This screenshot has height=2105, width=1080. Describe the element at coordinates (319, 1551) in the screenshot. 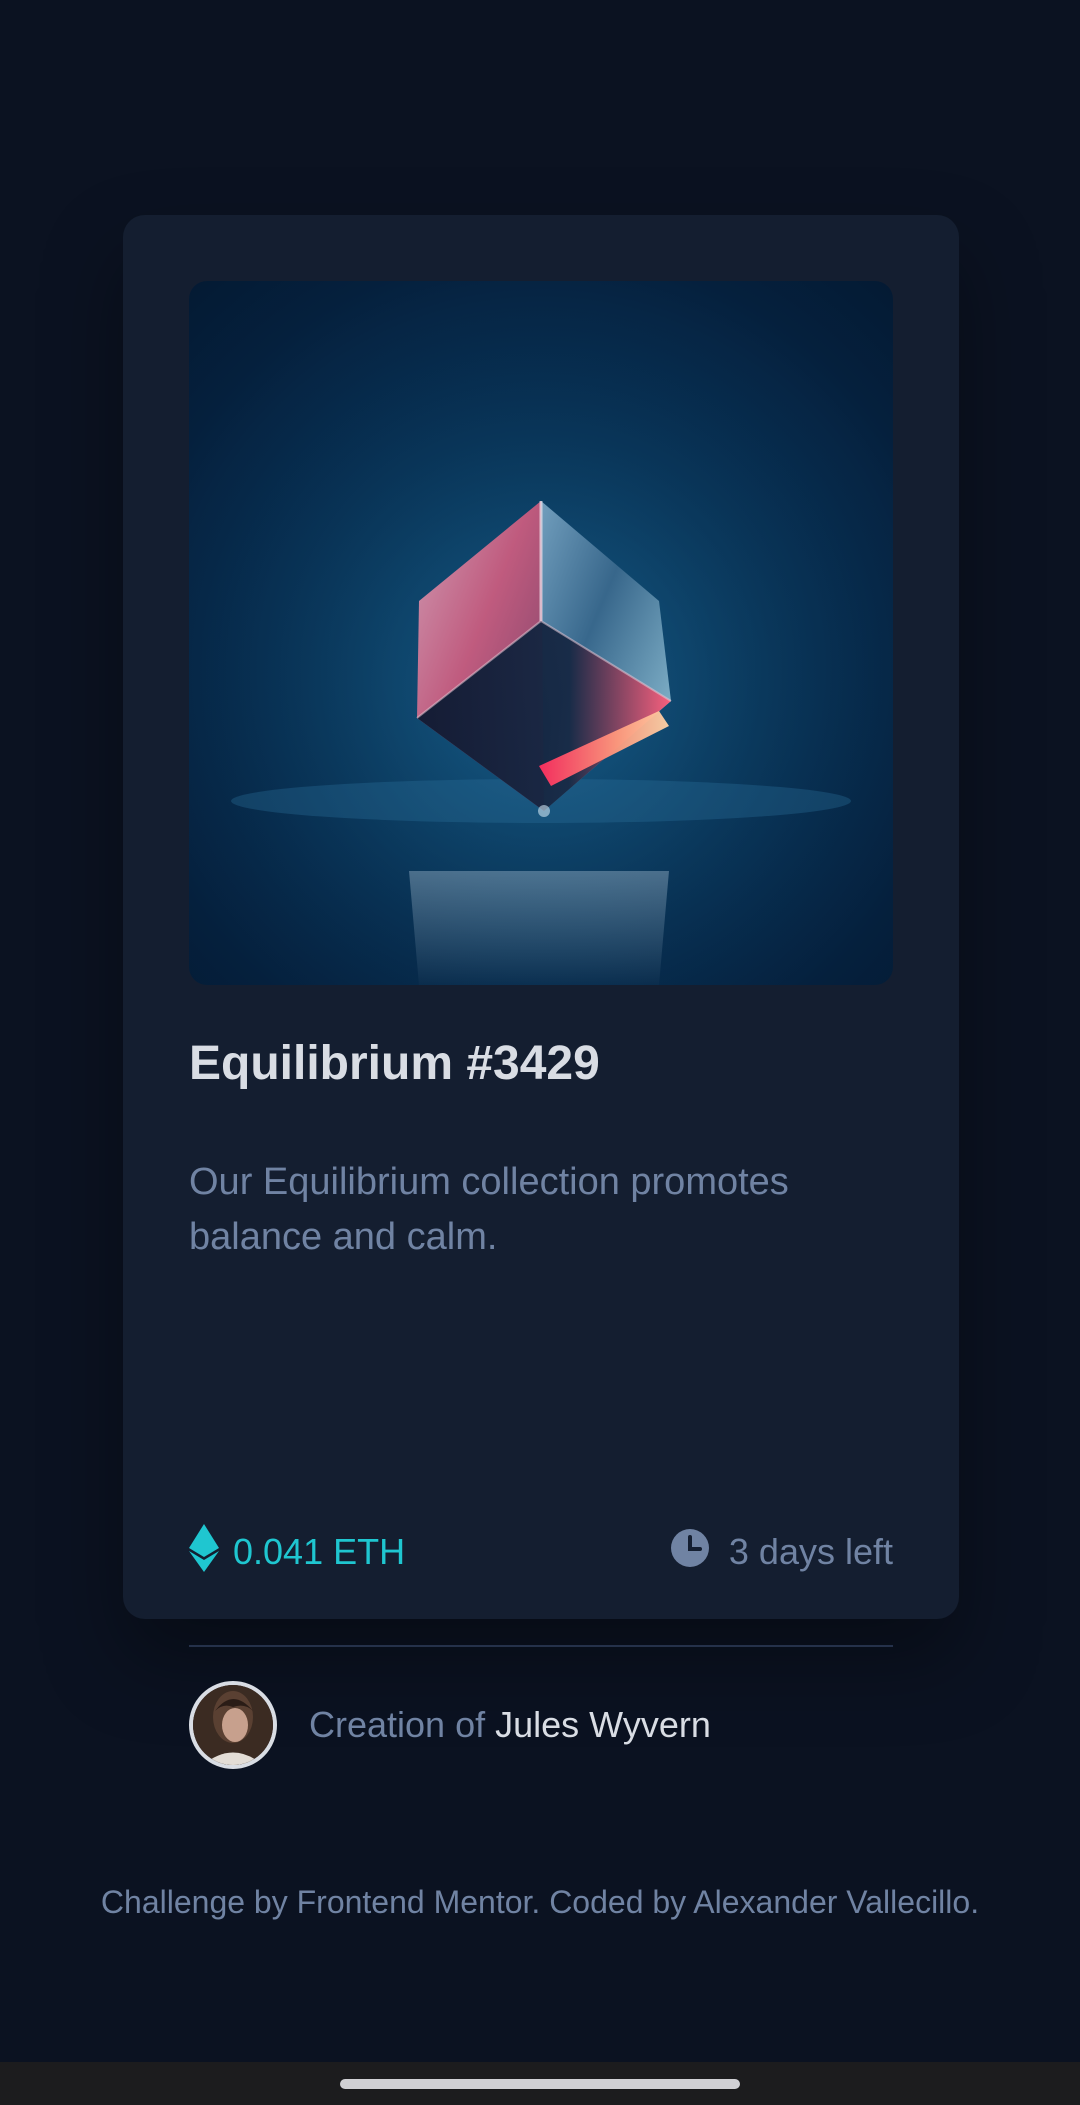

I see `price-value: 0.041 ETH` at that location.